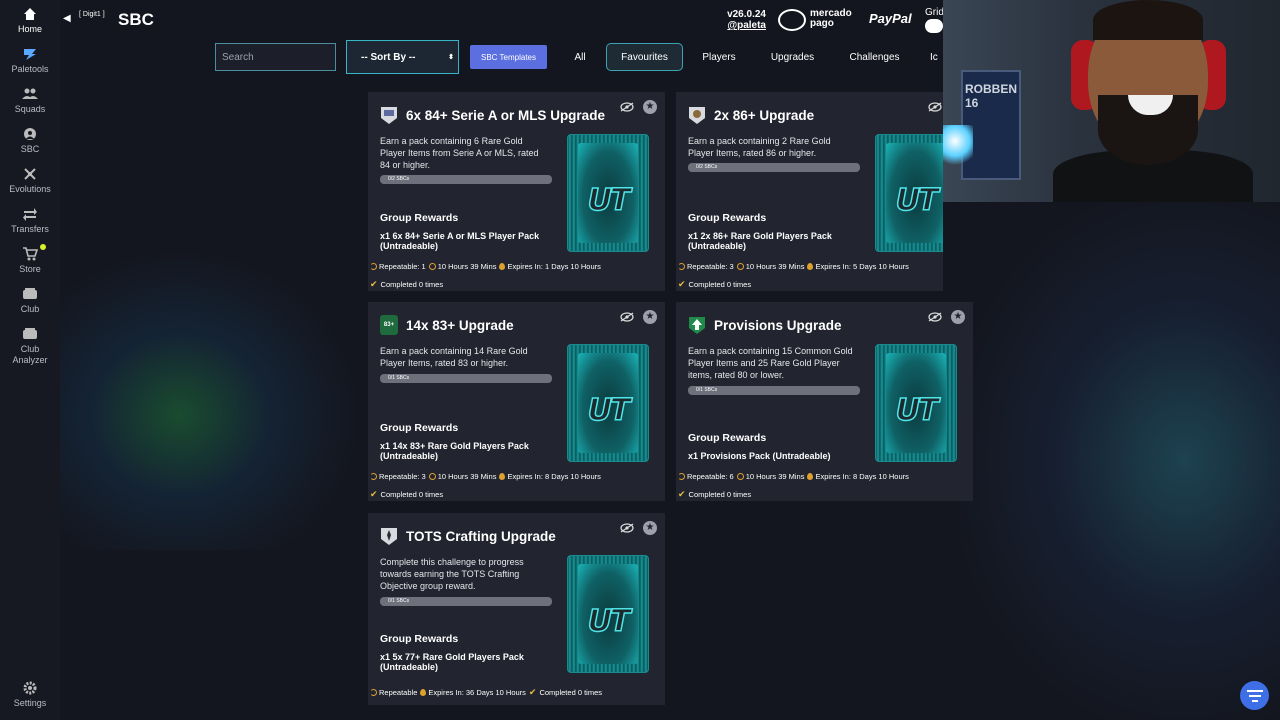  I want to click on ut-logo: UT, so click(609, 410).